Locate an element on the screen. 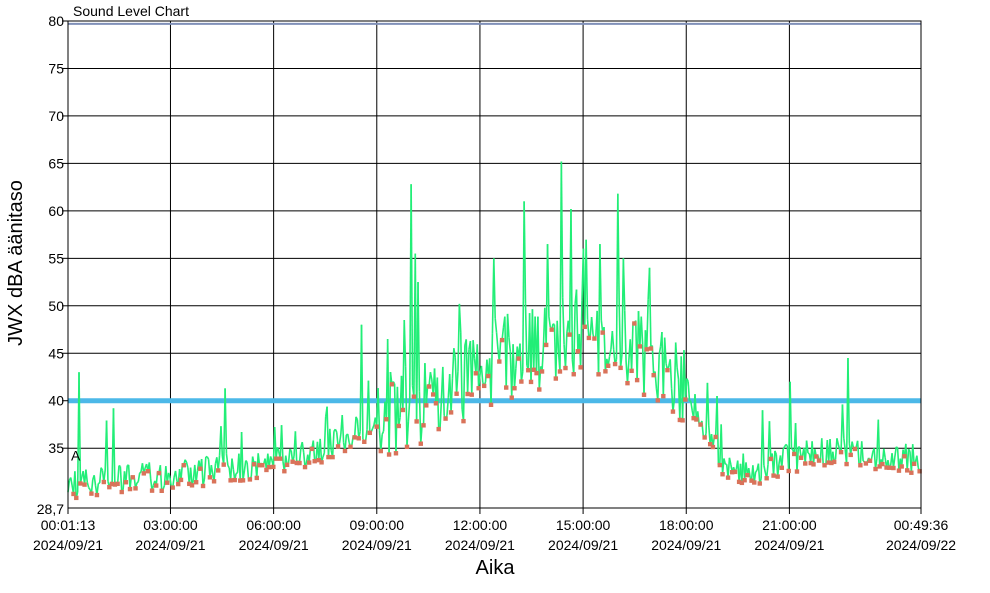 This screenshot has height=593, width=990. x-tick-label-time: 12:00:00 is located at coordinates (480, 525).